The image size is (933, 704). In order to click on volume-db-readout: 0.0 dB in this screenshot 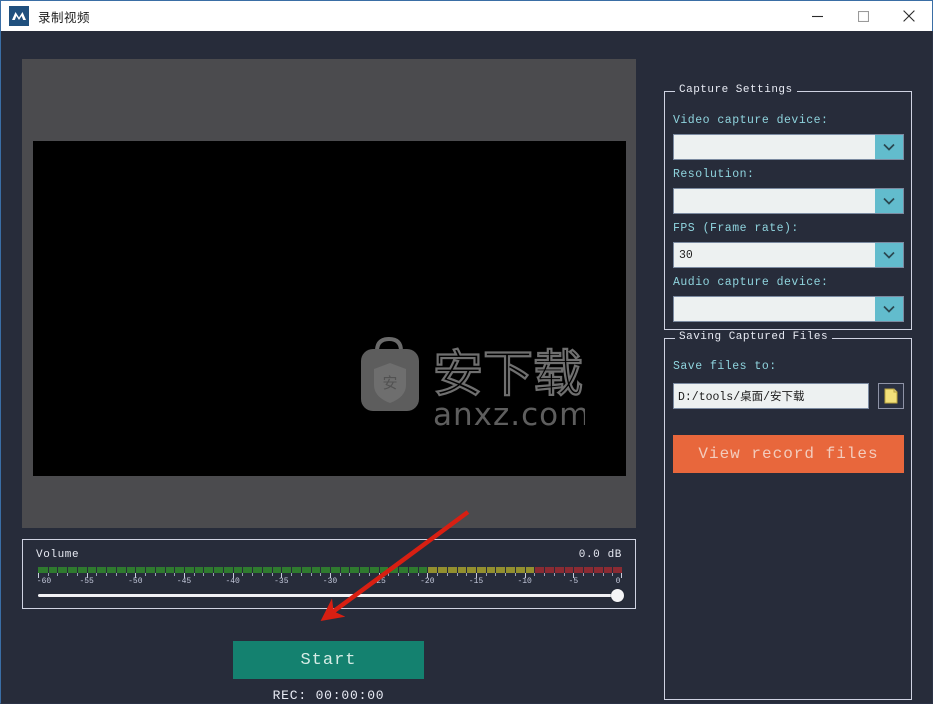, I will do `click(600, 555)`.